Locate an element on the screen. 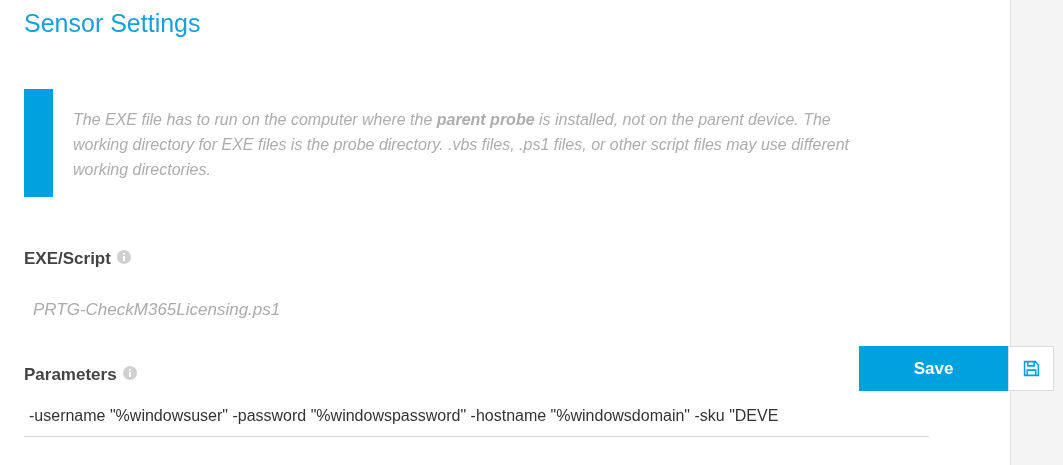 The width and height of the screenshot is (1063, 465). field-label: Parameters is located at coordinates (70, 374).